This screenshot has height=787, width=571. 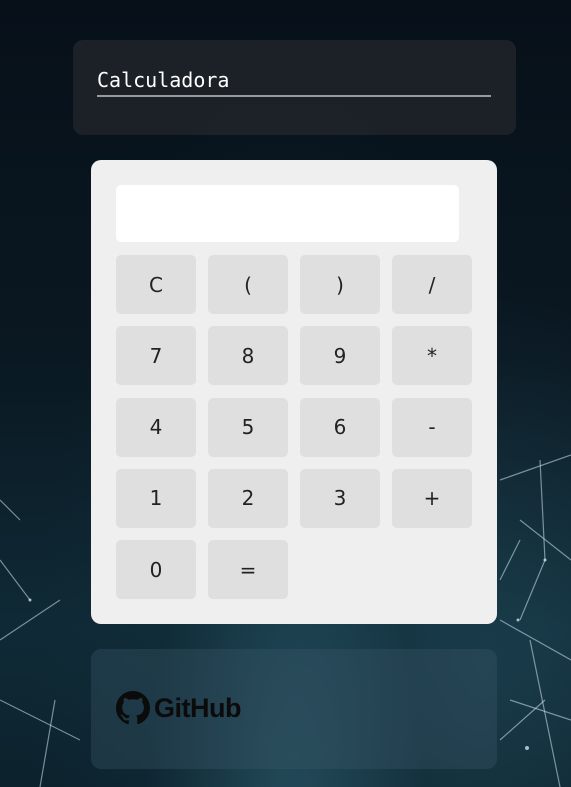 What do you see at coordinates (287, 213) in the screenshot?
I see `calculator-display` at bounding box center [287, 213].